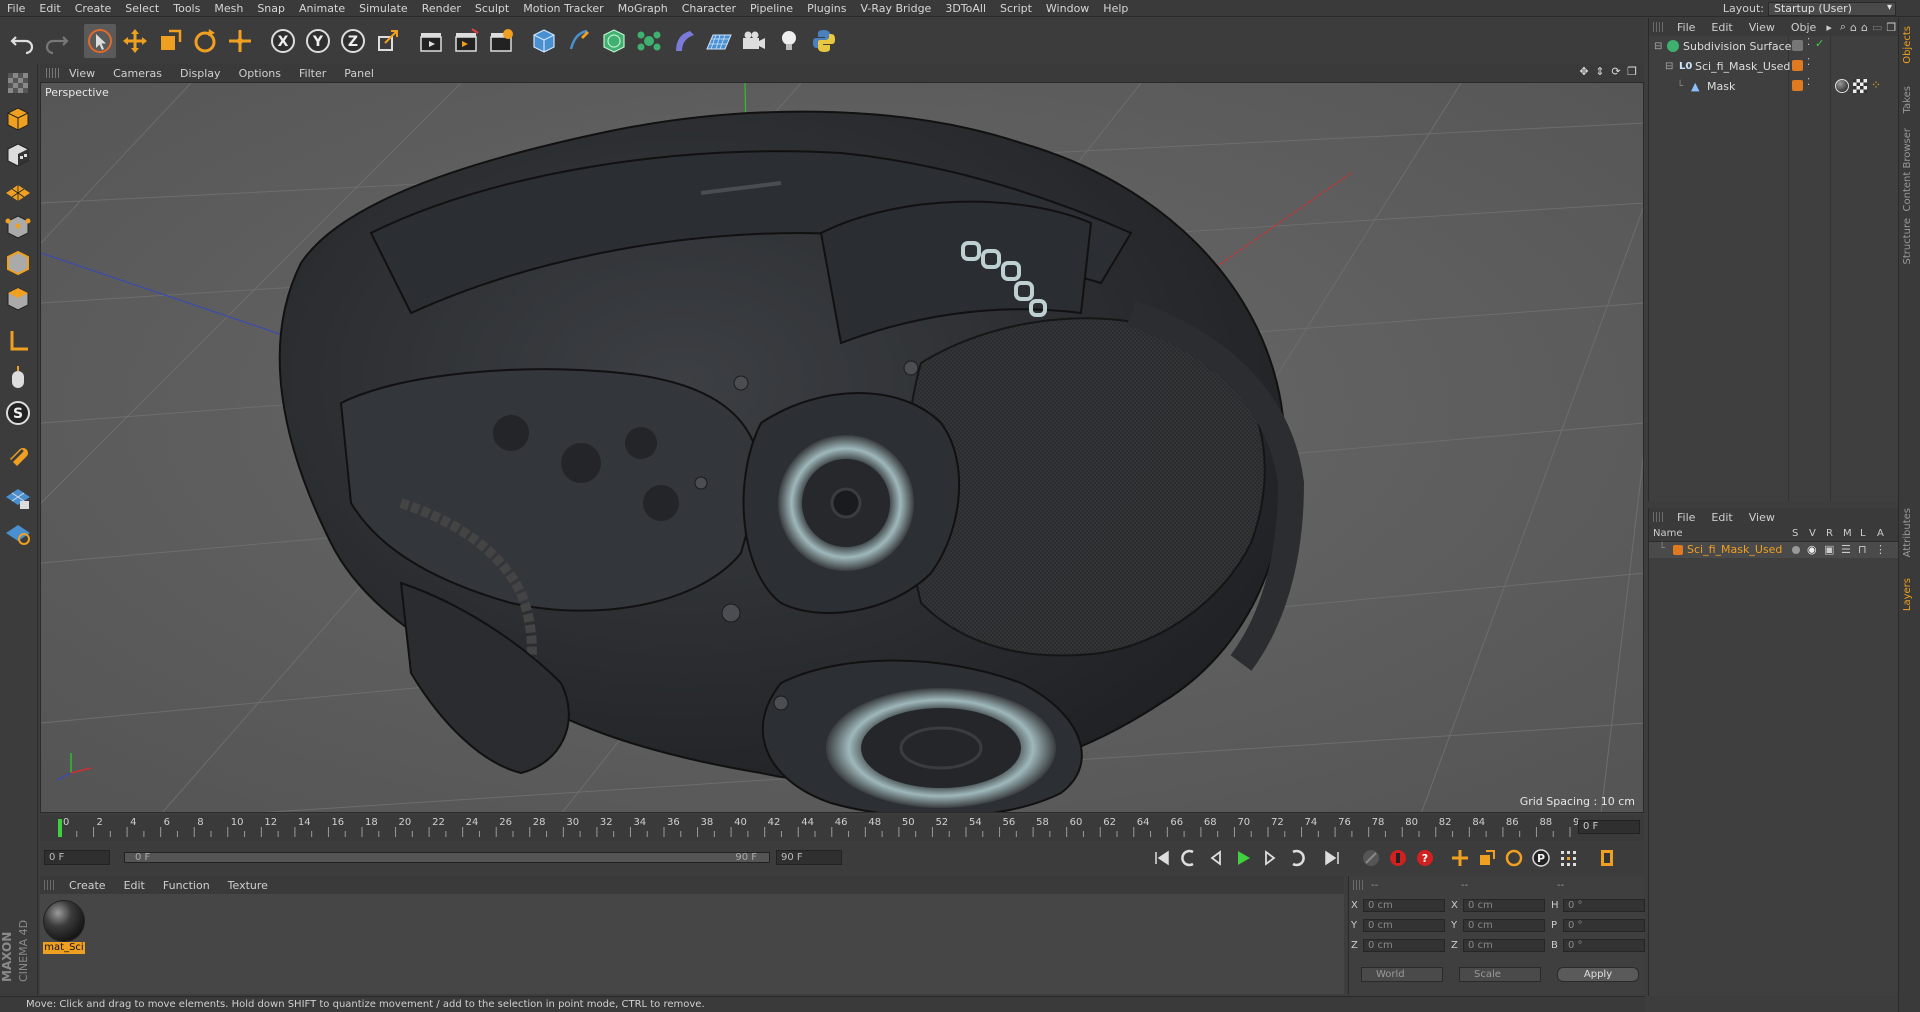 The width and height of the screenshot is (1920, 1012). What do you see at coordinates (1762, 517) in the screenshot?
I see `layer-menu-view: View` at bounding box center [1762, 517].